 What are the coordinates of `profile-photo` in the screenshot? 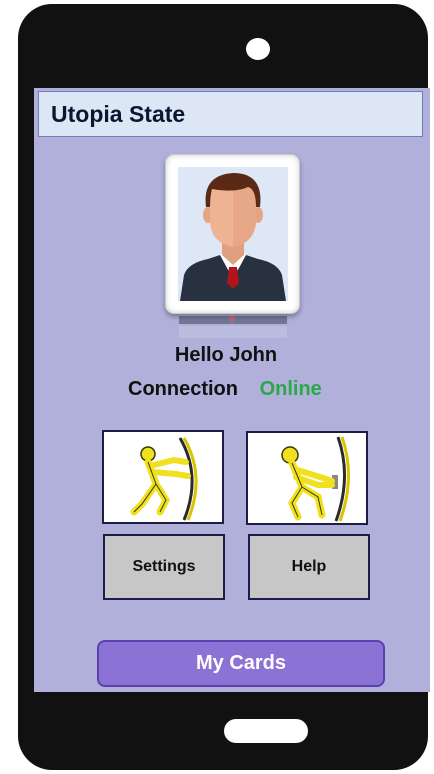 It's located at (232, 234).